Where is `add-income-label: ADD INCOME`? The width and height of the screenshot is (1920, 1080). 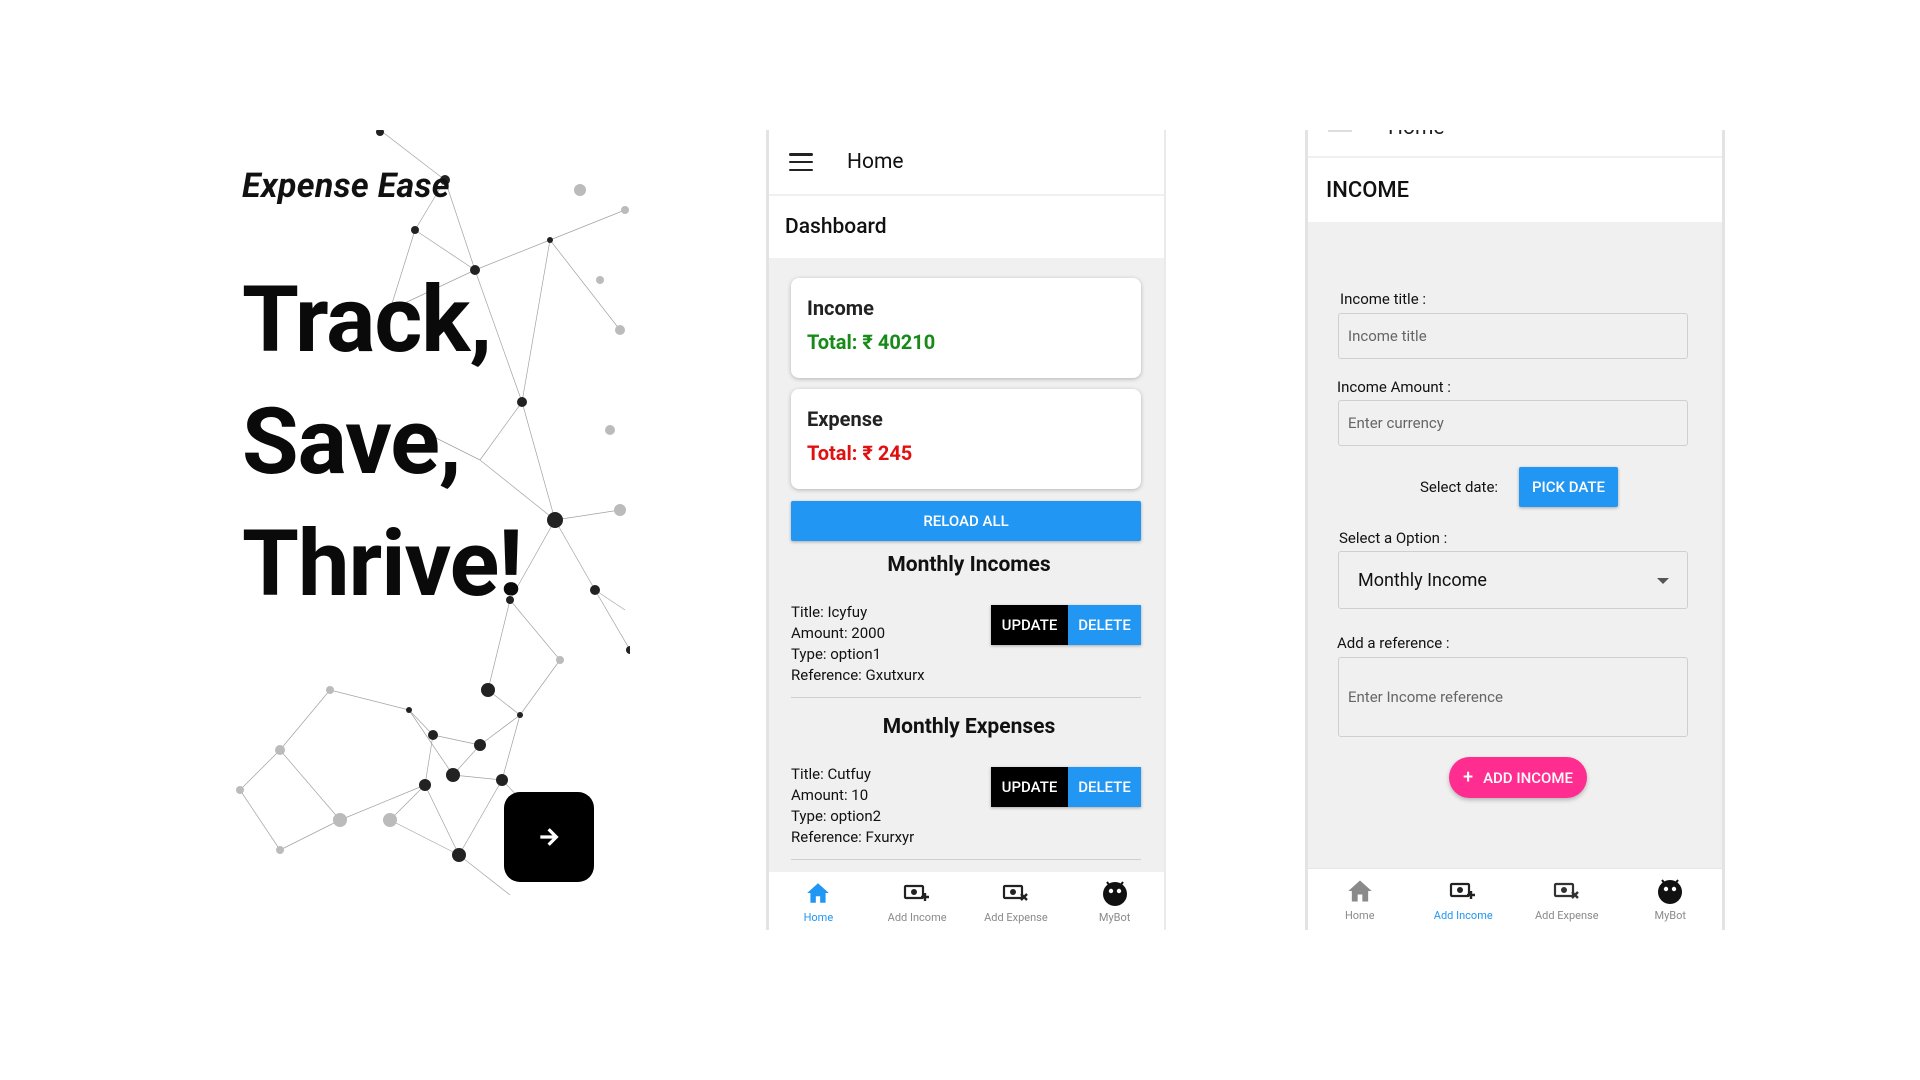 add-income-label: ADD INCOME is located at coordinates (1528, 777).